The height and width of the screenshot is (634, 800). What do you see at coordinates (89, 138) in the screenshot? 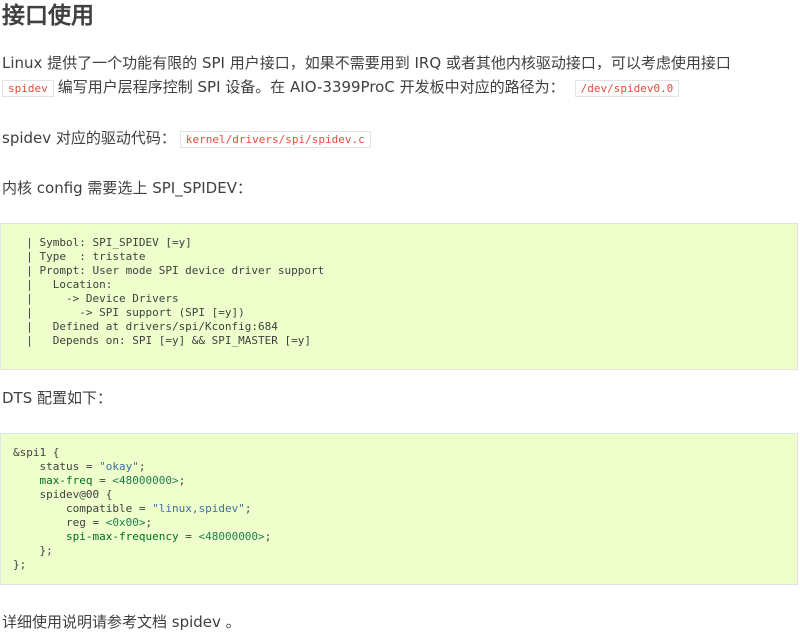
I see `driver-text: spidev 对应的驱动代码：` at bounding box center [89, 138].